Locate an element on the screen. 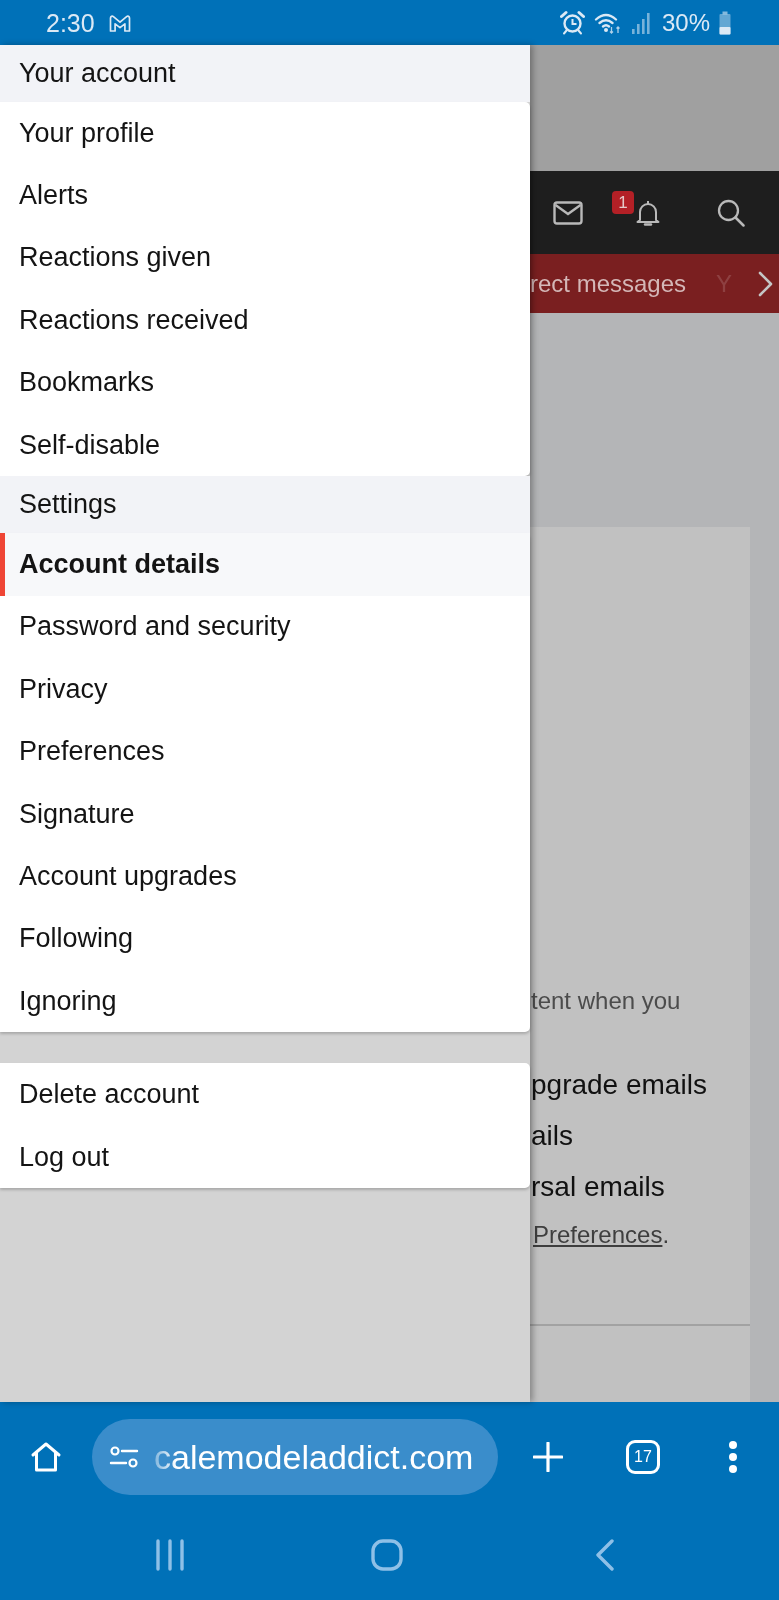 This screenshot has width=779, height=1600. menu-item: Following is located at coordinates (265, 939).